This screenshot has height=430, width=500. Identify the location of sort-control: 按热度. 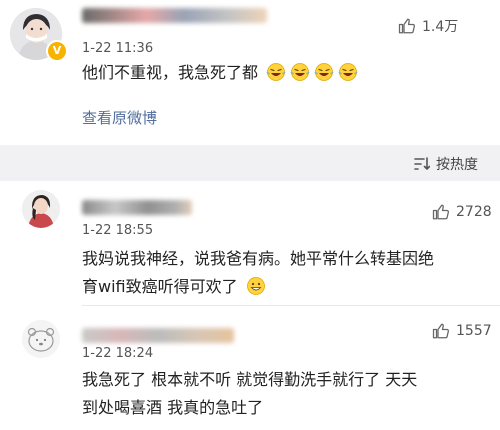
(446, 164).